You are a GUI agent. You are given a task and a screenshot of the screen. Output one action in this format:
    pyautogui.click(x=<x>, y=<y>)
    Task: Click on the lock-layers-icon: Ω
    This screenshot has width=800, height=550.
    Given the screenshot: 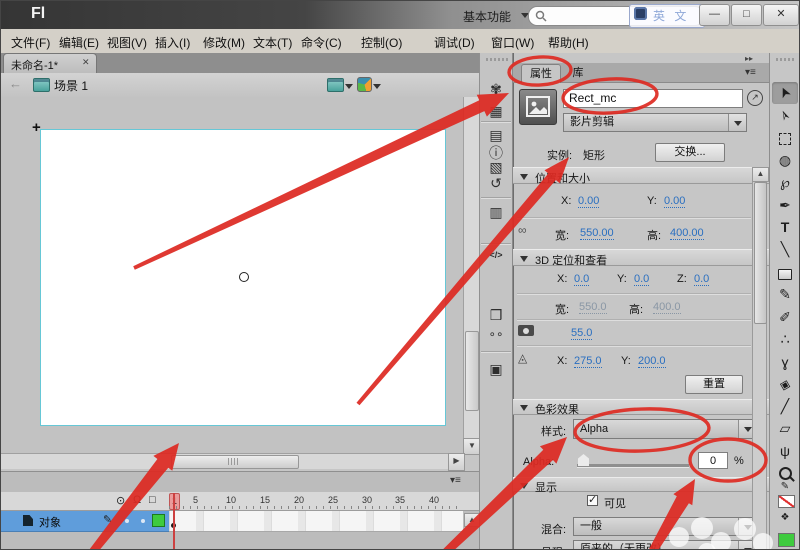 What is the action you would take?
    pyautogui.click(x=137, y=500)
    